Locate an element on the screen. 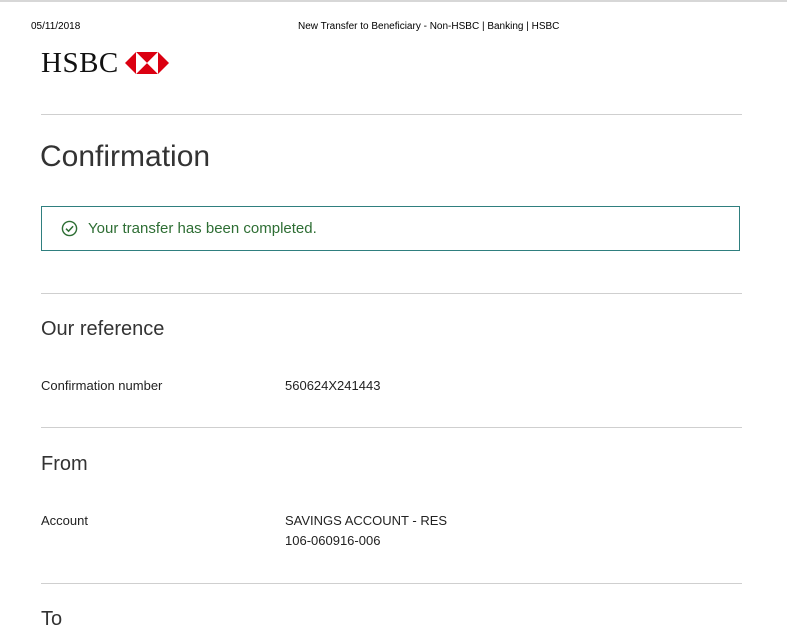 The image size is (787, 644). success-notice: Your transfer has been completed. is located at coordinates (390, 228).